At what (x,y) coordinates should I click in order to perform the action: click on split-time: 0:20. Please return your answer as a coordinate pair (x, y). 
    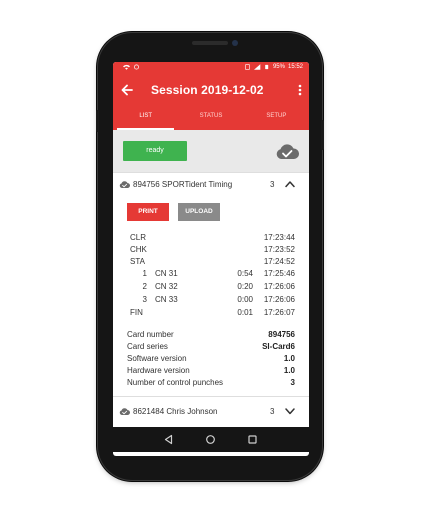
    Looking at the image, I should click on (245, 286).